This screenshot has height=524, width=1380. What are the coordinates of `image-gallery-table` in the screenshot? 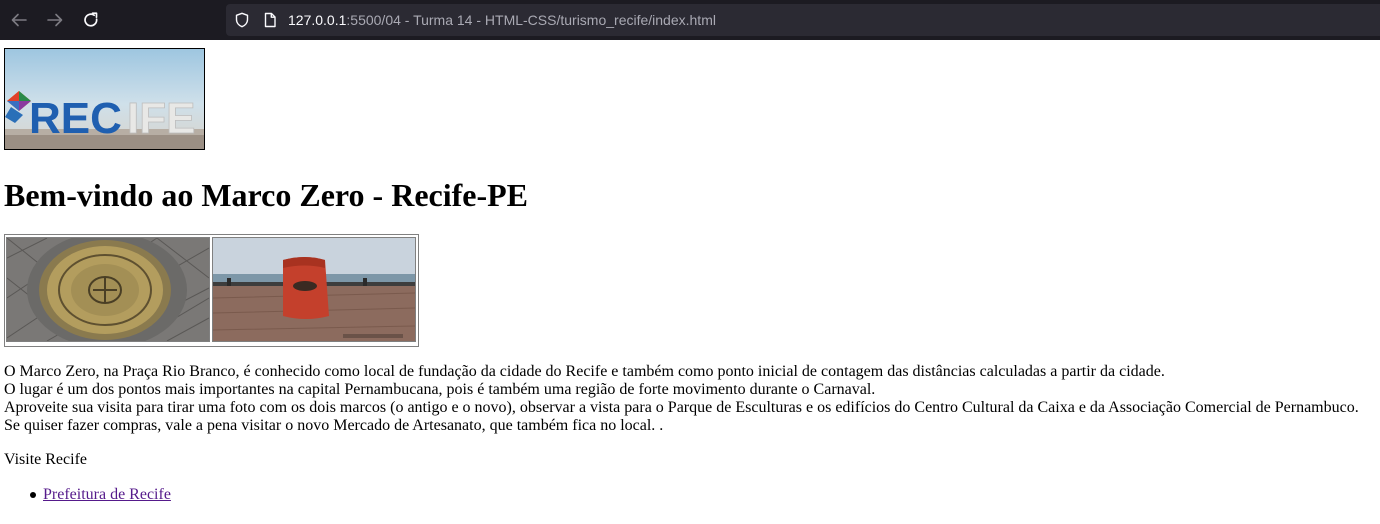 It's located at (211, 290).